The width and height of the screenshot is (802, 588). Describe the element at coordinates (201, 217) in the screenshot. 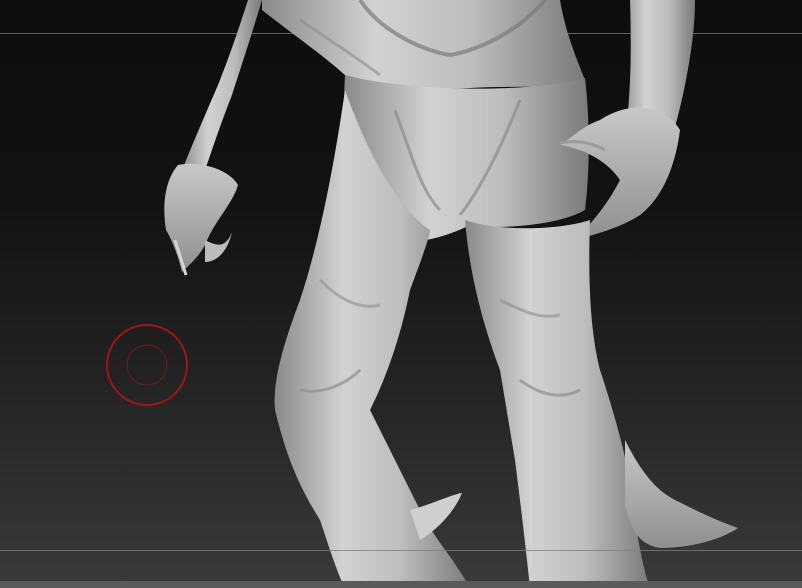

I see `left-hand` at that location.